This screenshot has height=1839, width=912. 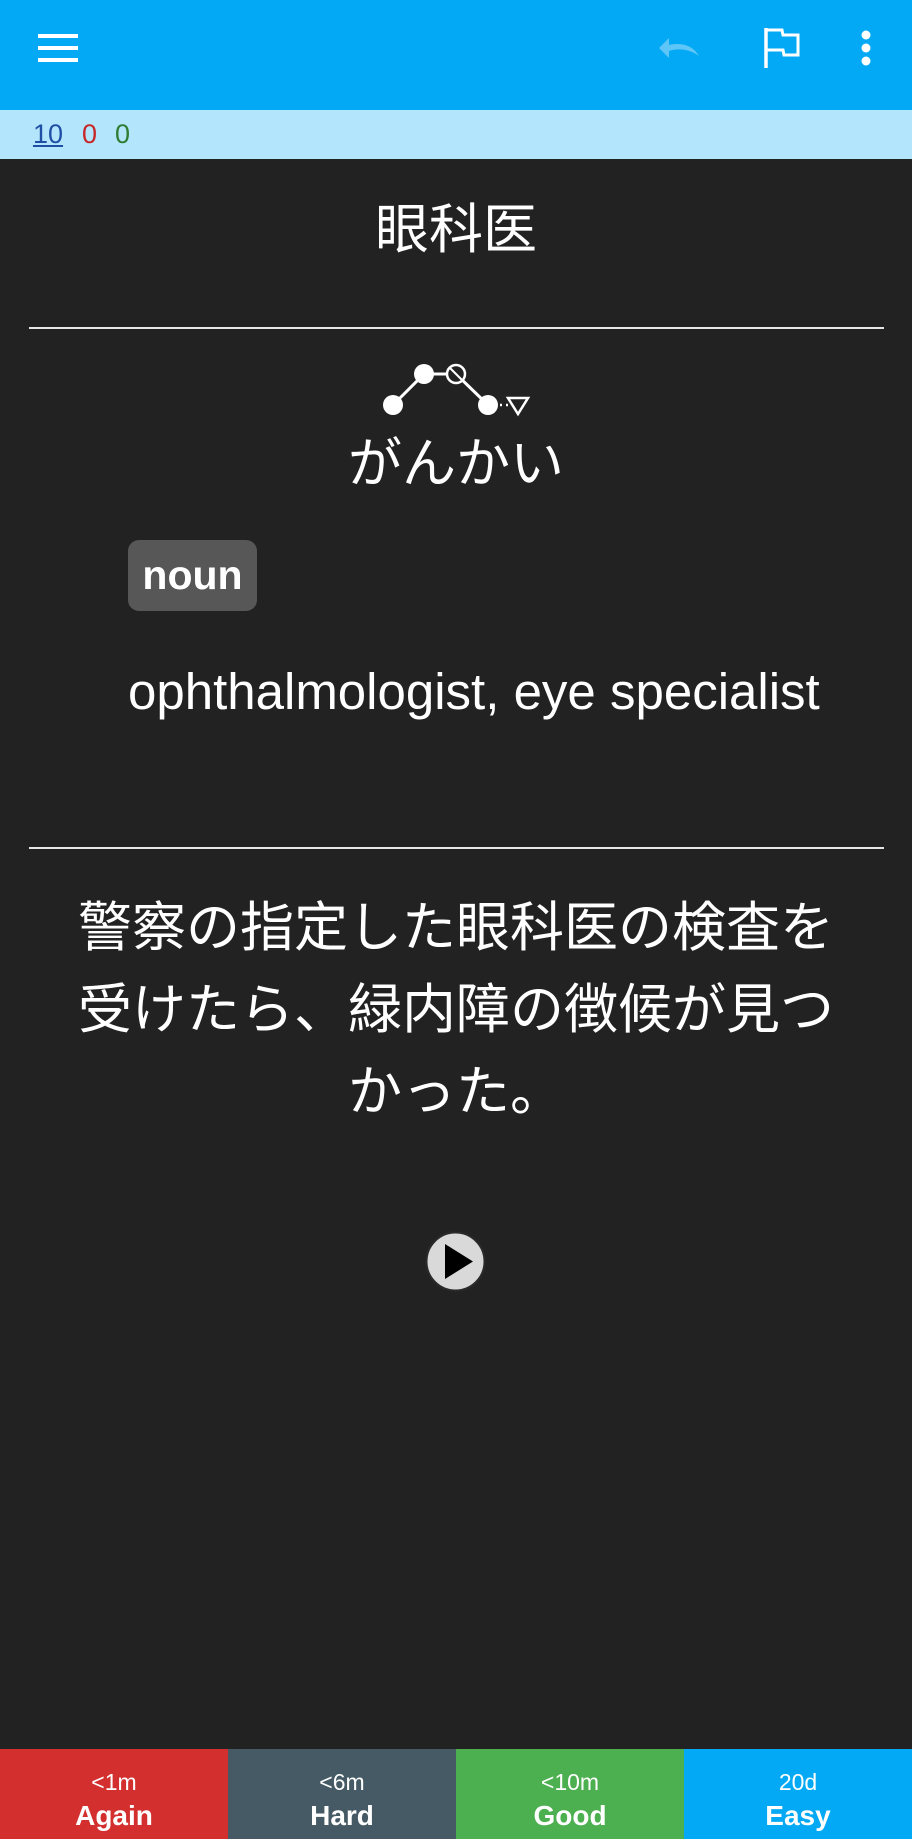 I want to click on more-vert-icon, so click(x=866, y=48).